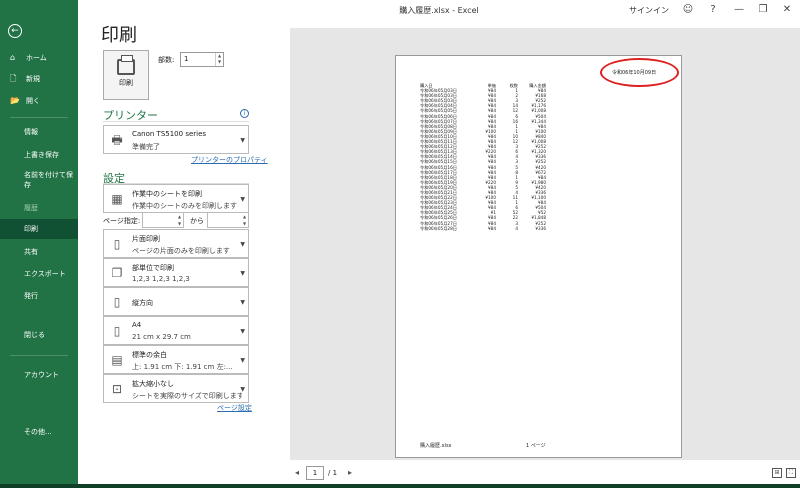 This screenshot has height=488, width=800. I want to click on pages-label: ページ指定:, so click(122, 221).